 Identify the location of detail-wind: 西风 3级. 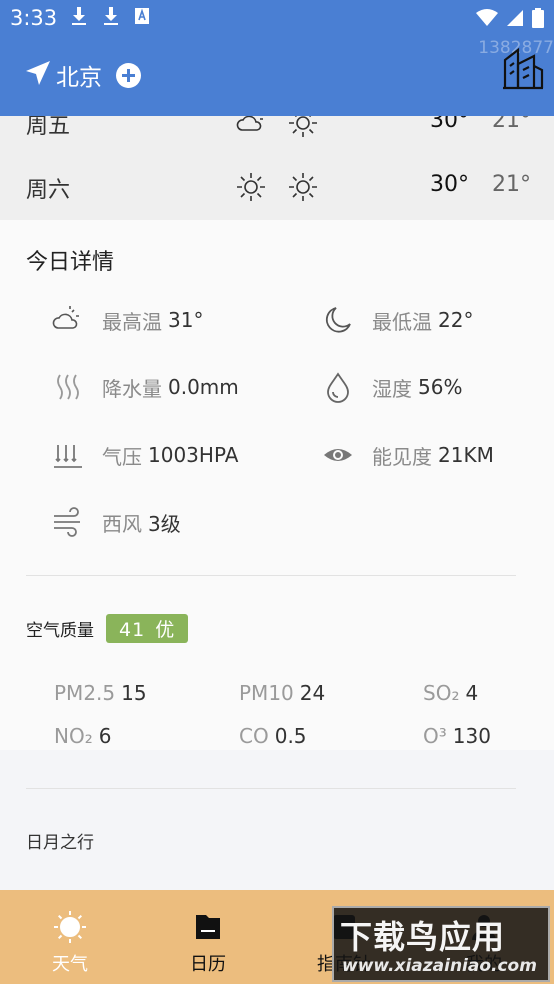
(116, 522).